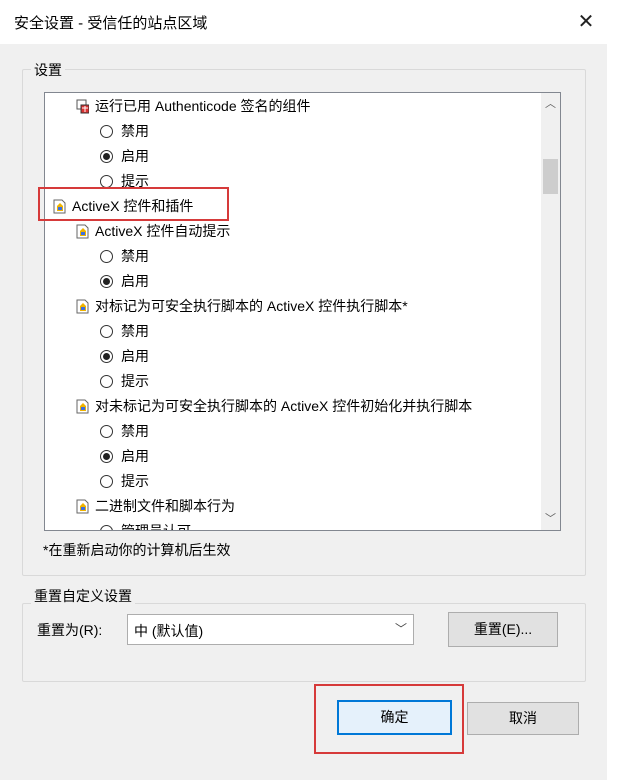 This screenshot has width=619, height=780. I want to click on tree-item: 对未标记为可安全执行脚本的 ActiveX 控件初始化并执行脚本, so click(274, 405).